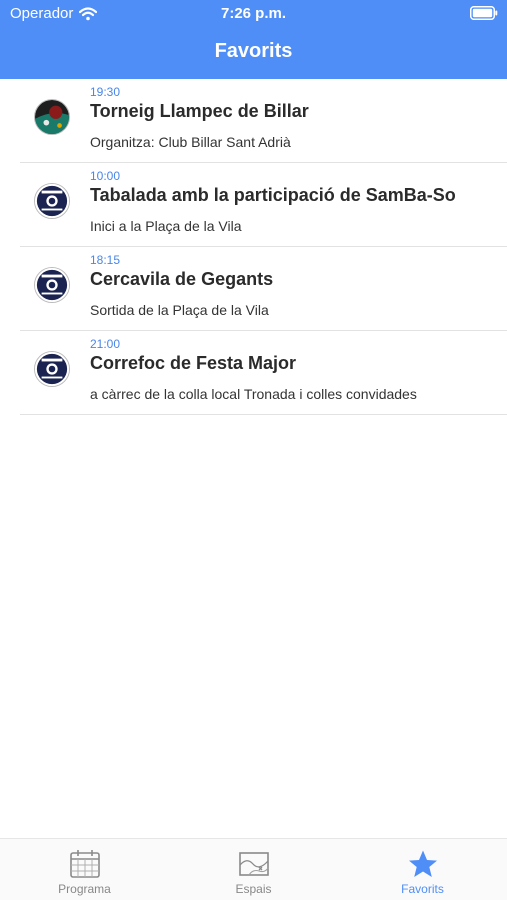 The height and width of the screenshot is (900, 507). Describe the element at coordinates (179, 310) in the screenshot. I see `event-subtitle: Sortida de la Plaça de la Vila` at that location.